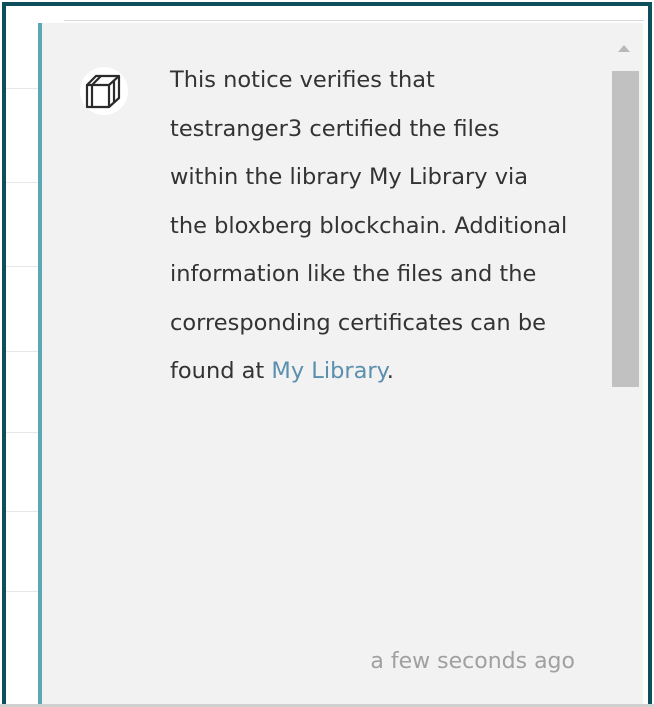 This screenshot has width=654, height=707. I want to click on scroll-thumb, so click(625, 229).